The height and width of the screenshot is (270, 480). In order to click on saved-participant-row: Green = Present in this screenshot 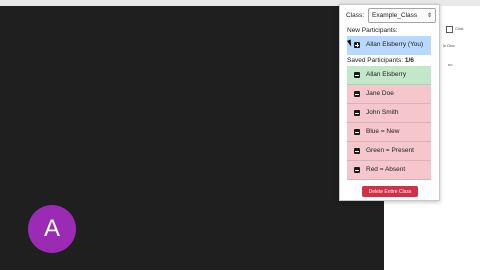, I will do `click(389, 151)`.